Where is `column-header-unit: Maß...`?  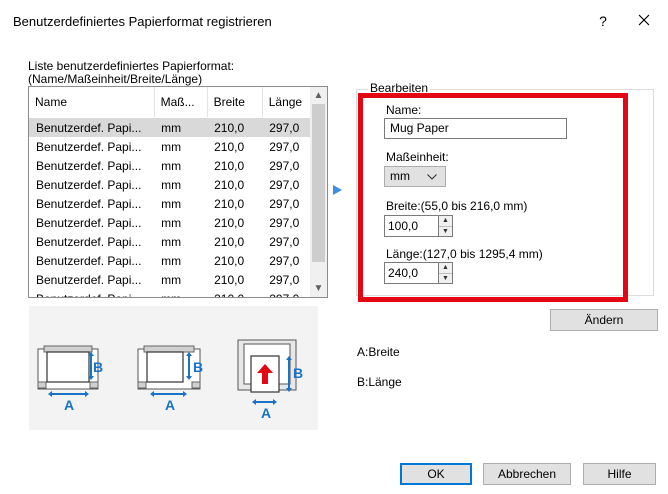 column-header-unit: Maß... is located at coordinates (181, 102).